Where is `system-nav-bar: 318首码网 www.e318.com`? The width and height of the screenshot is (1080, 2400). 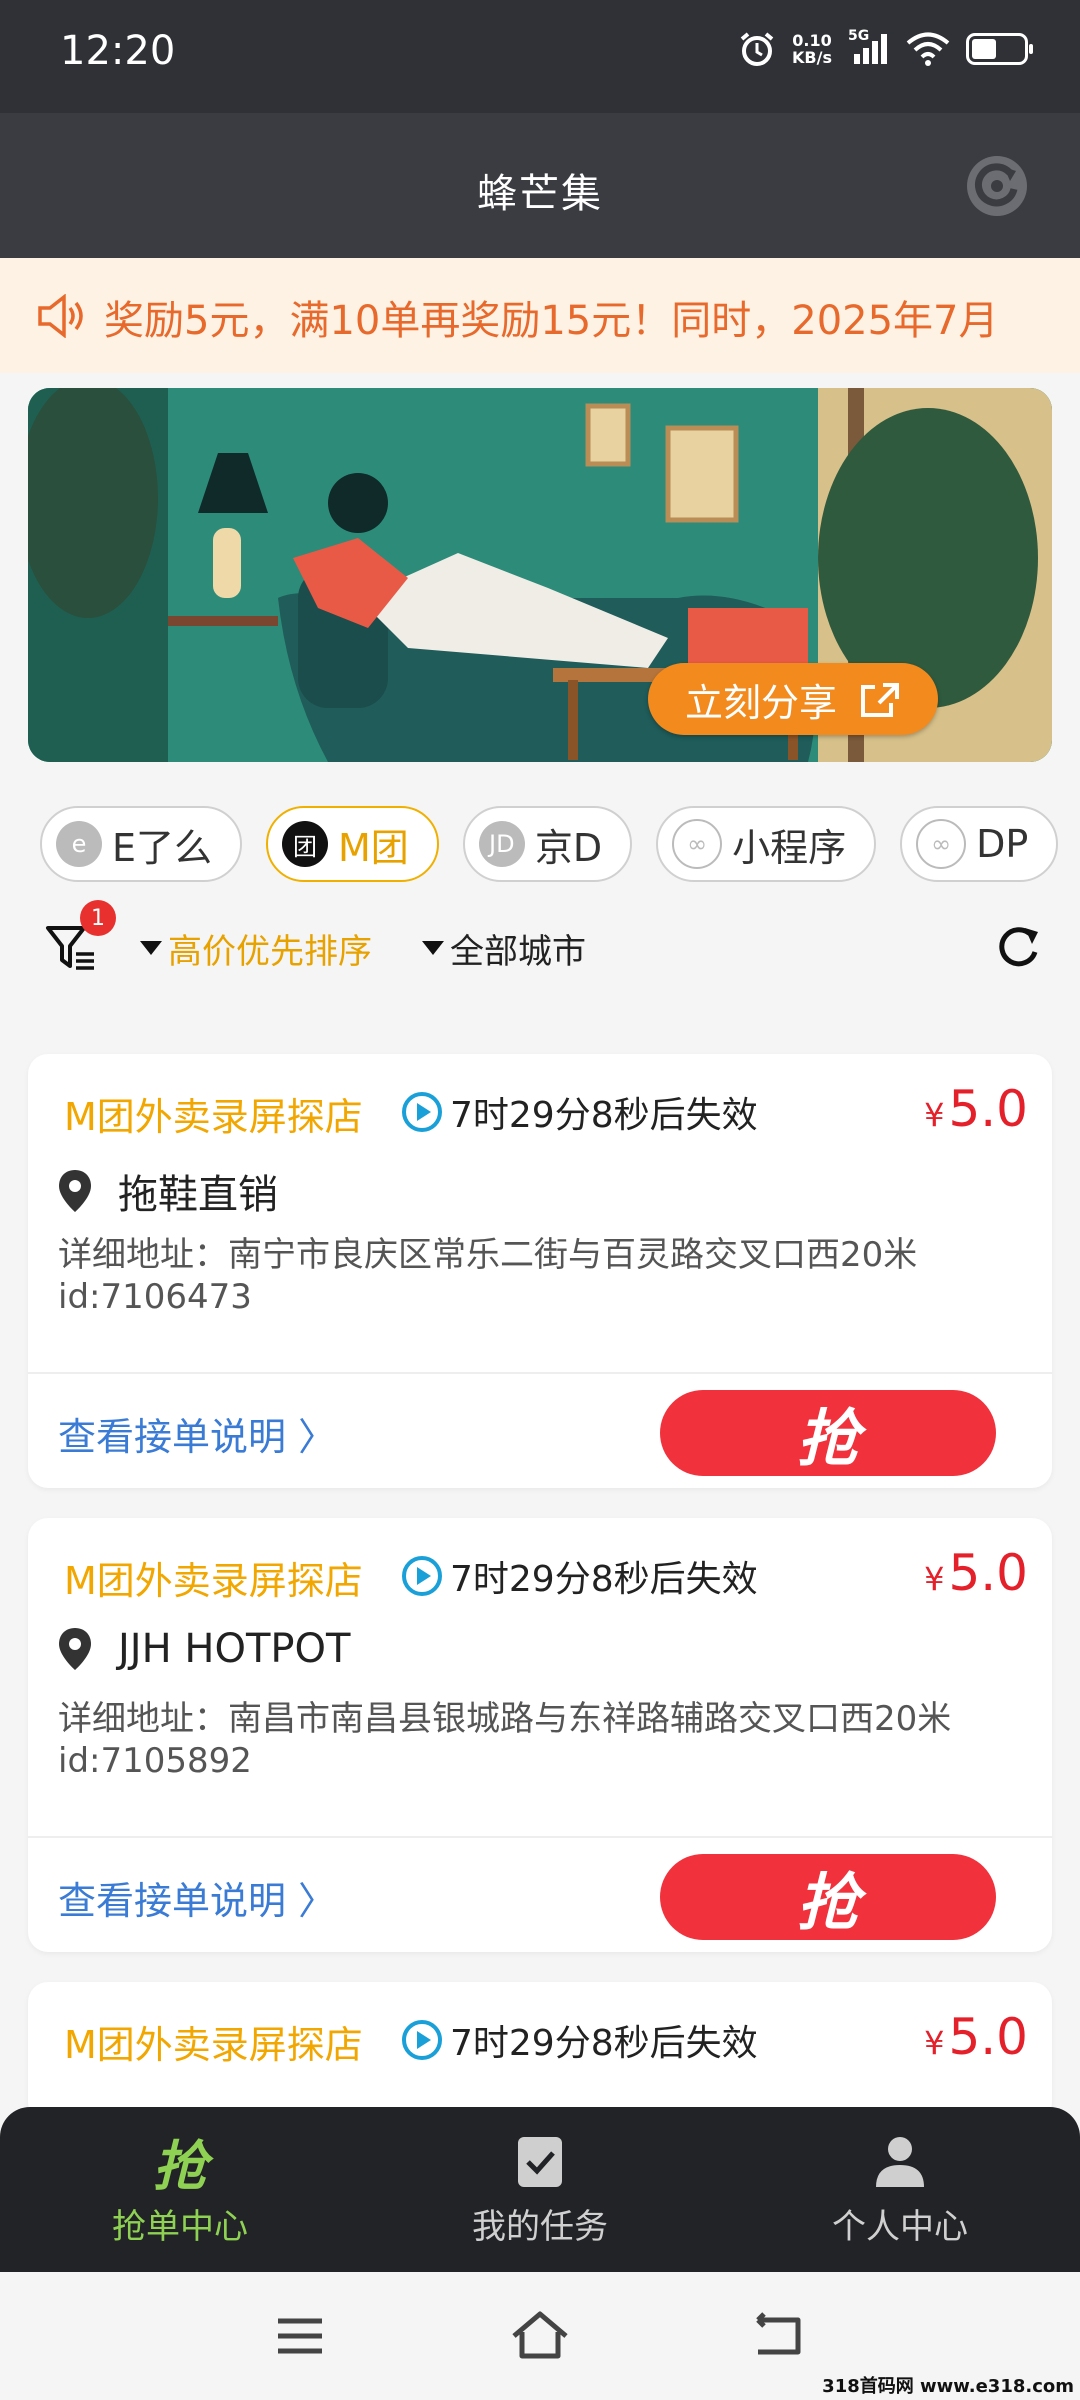 system-nav-bar: 318首码网 www.e318.com is located at coordinates (540, 2336).